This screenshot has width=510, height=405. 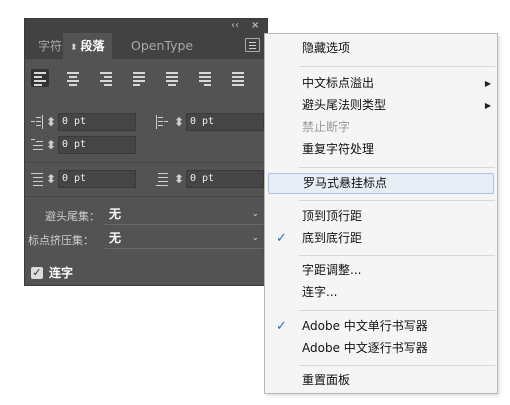 I want to click on tab-opentype: OpenType, so click(x=162, y=46).